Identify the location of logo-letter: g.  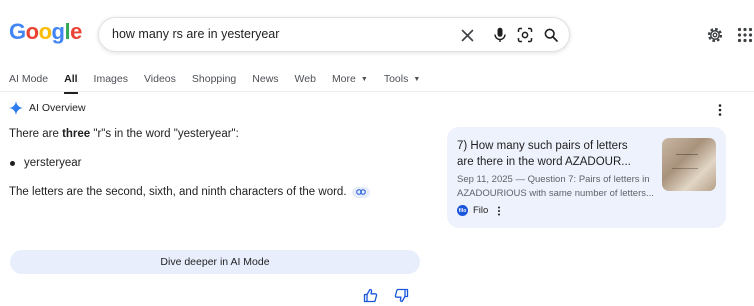
(58, 31).